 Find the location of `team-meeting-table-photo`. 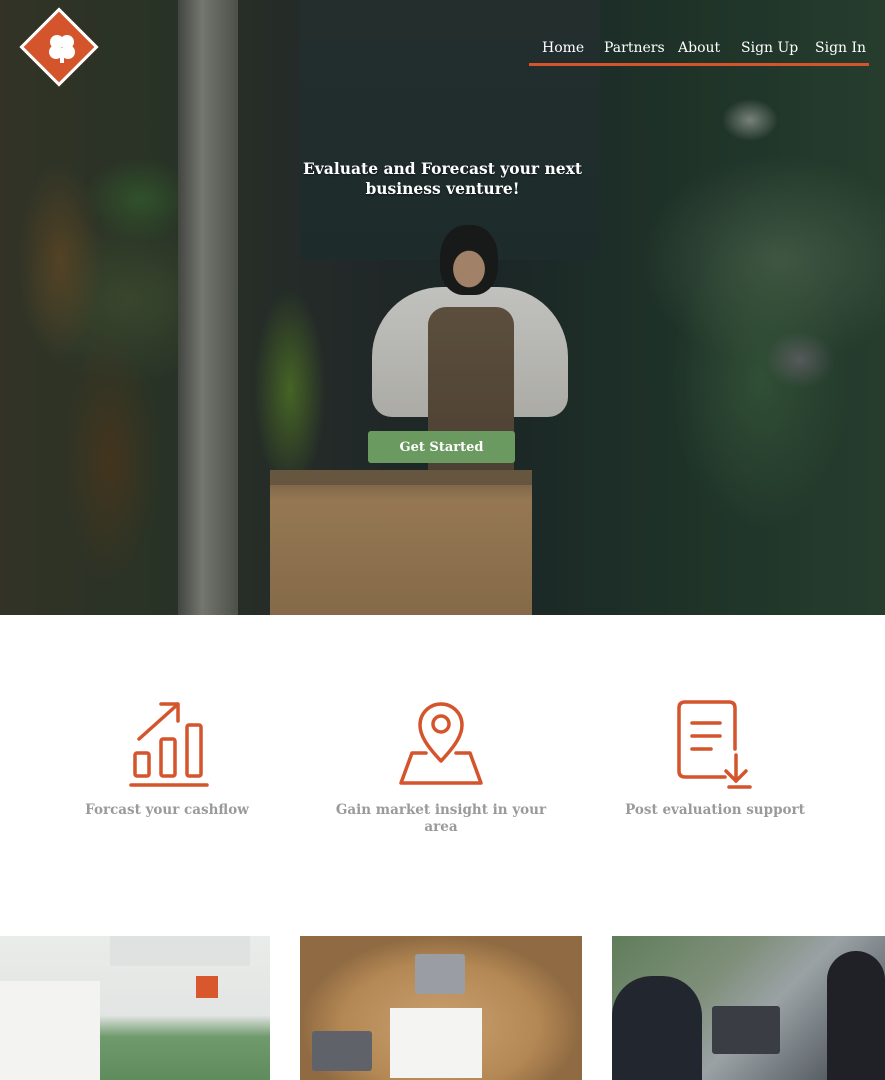

team-meeting-table-photo is located at coordinates (441, 1008).